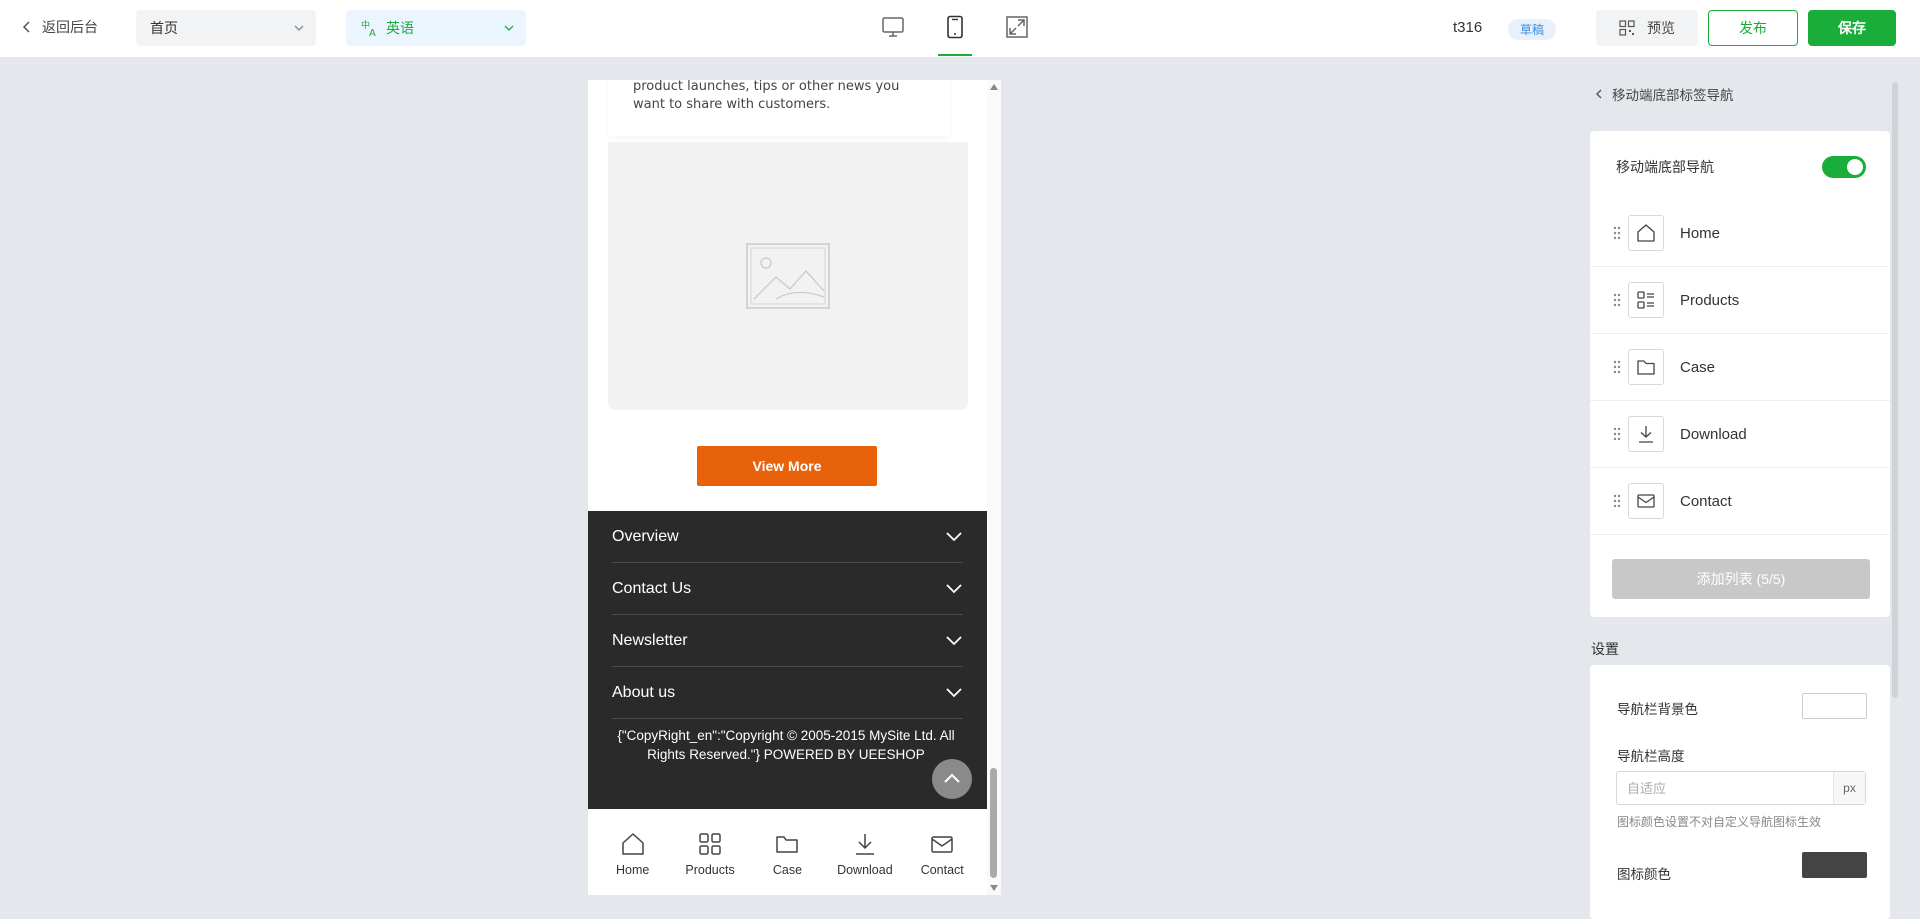  I want to click on mobile-nav-label: Contact, so click(942, 870).